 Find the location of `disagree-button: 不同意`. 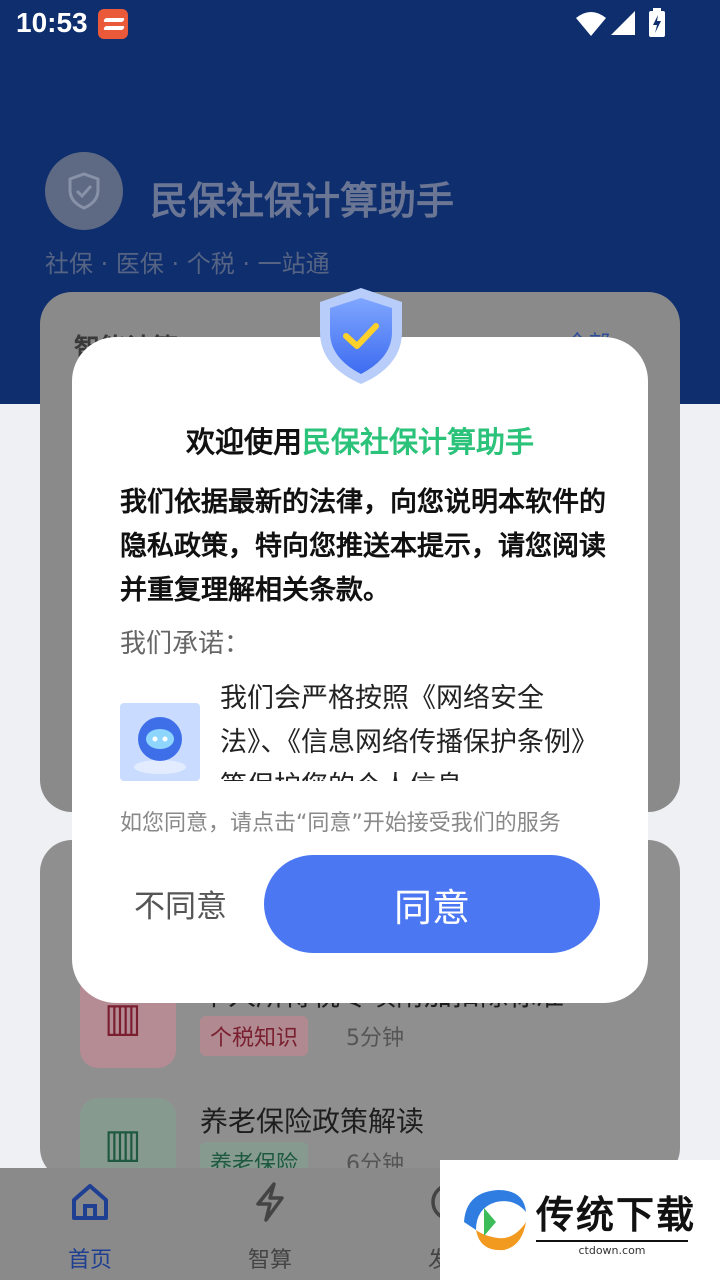

disagree-button: 不同意 is located at coordinates (192, 903).